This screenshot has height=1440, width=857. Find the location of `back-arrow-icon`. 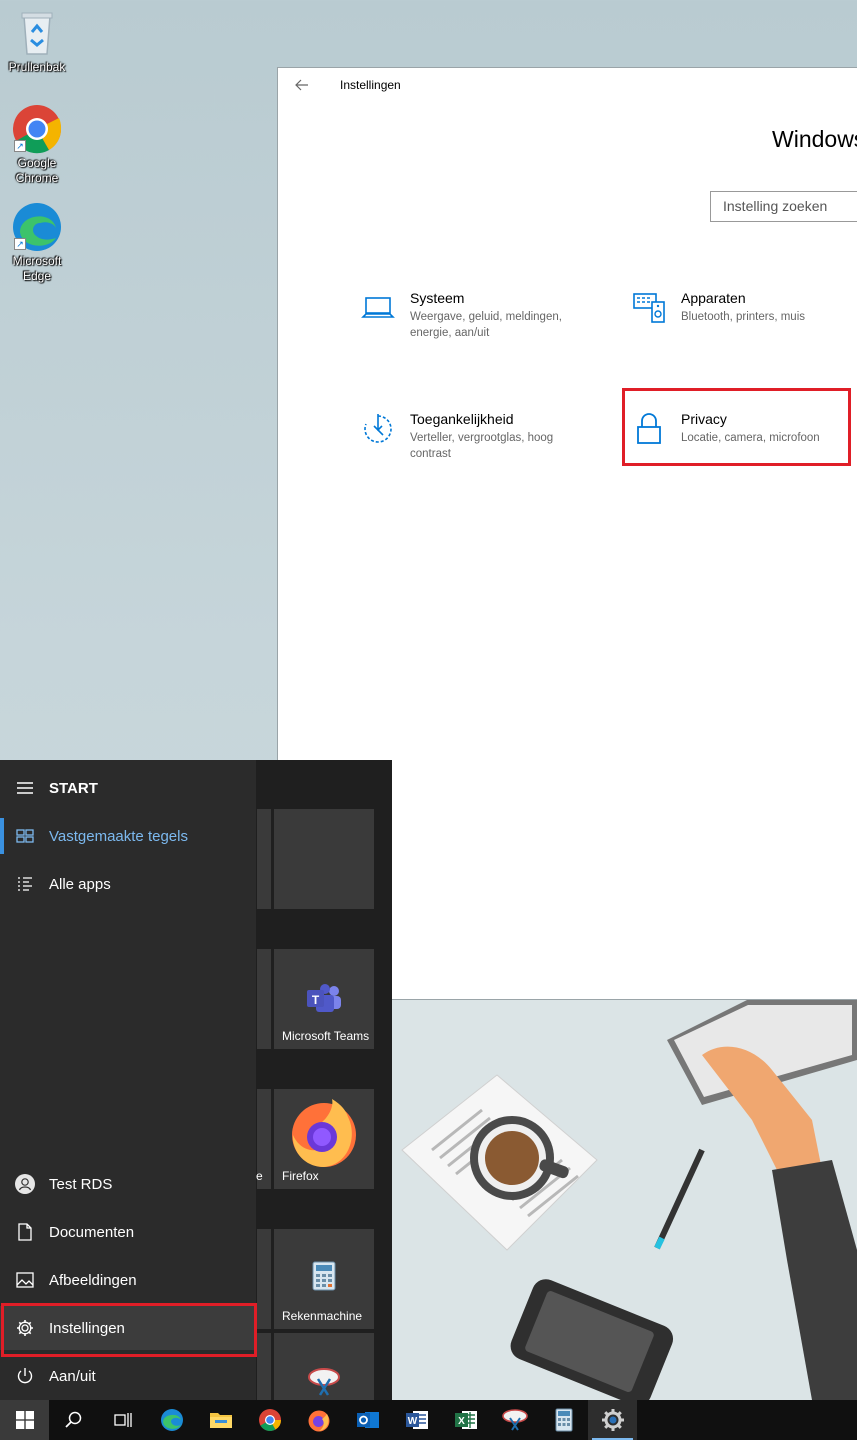

back-arrow-icon is located at coordinates (301, 85).